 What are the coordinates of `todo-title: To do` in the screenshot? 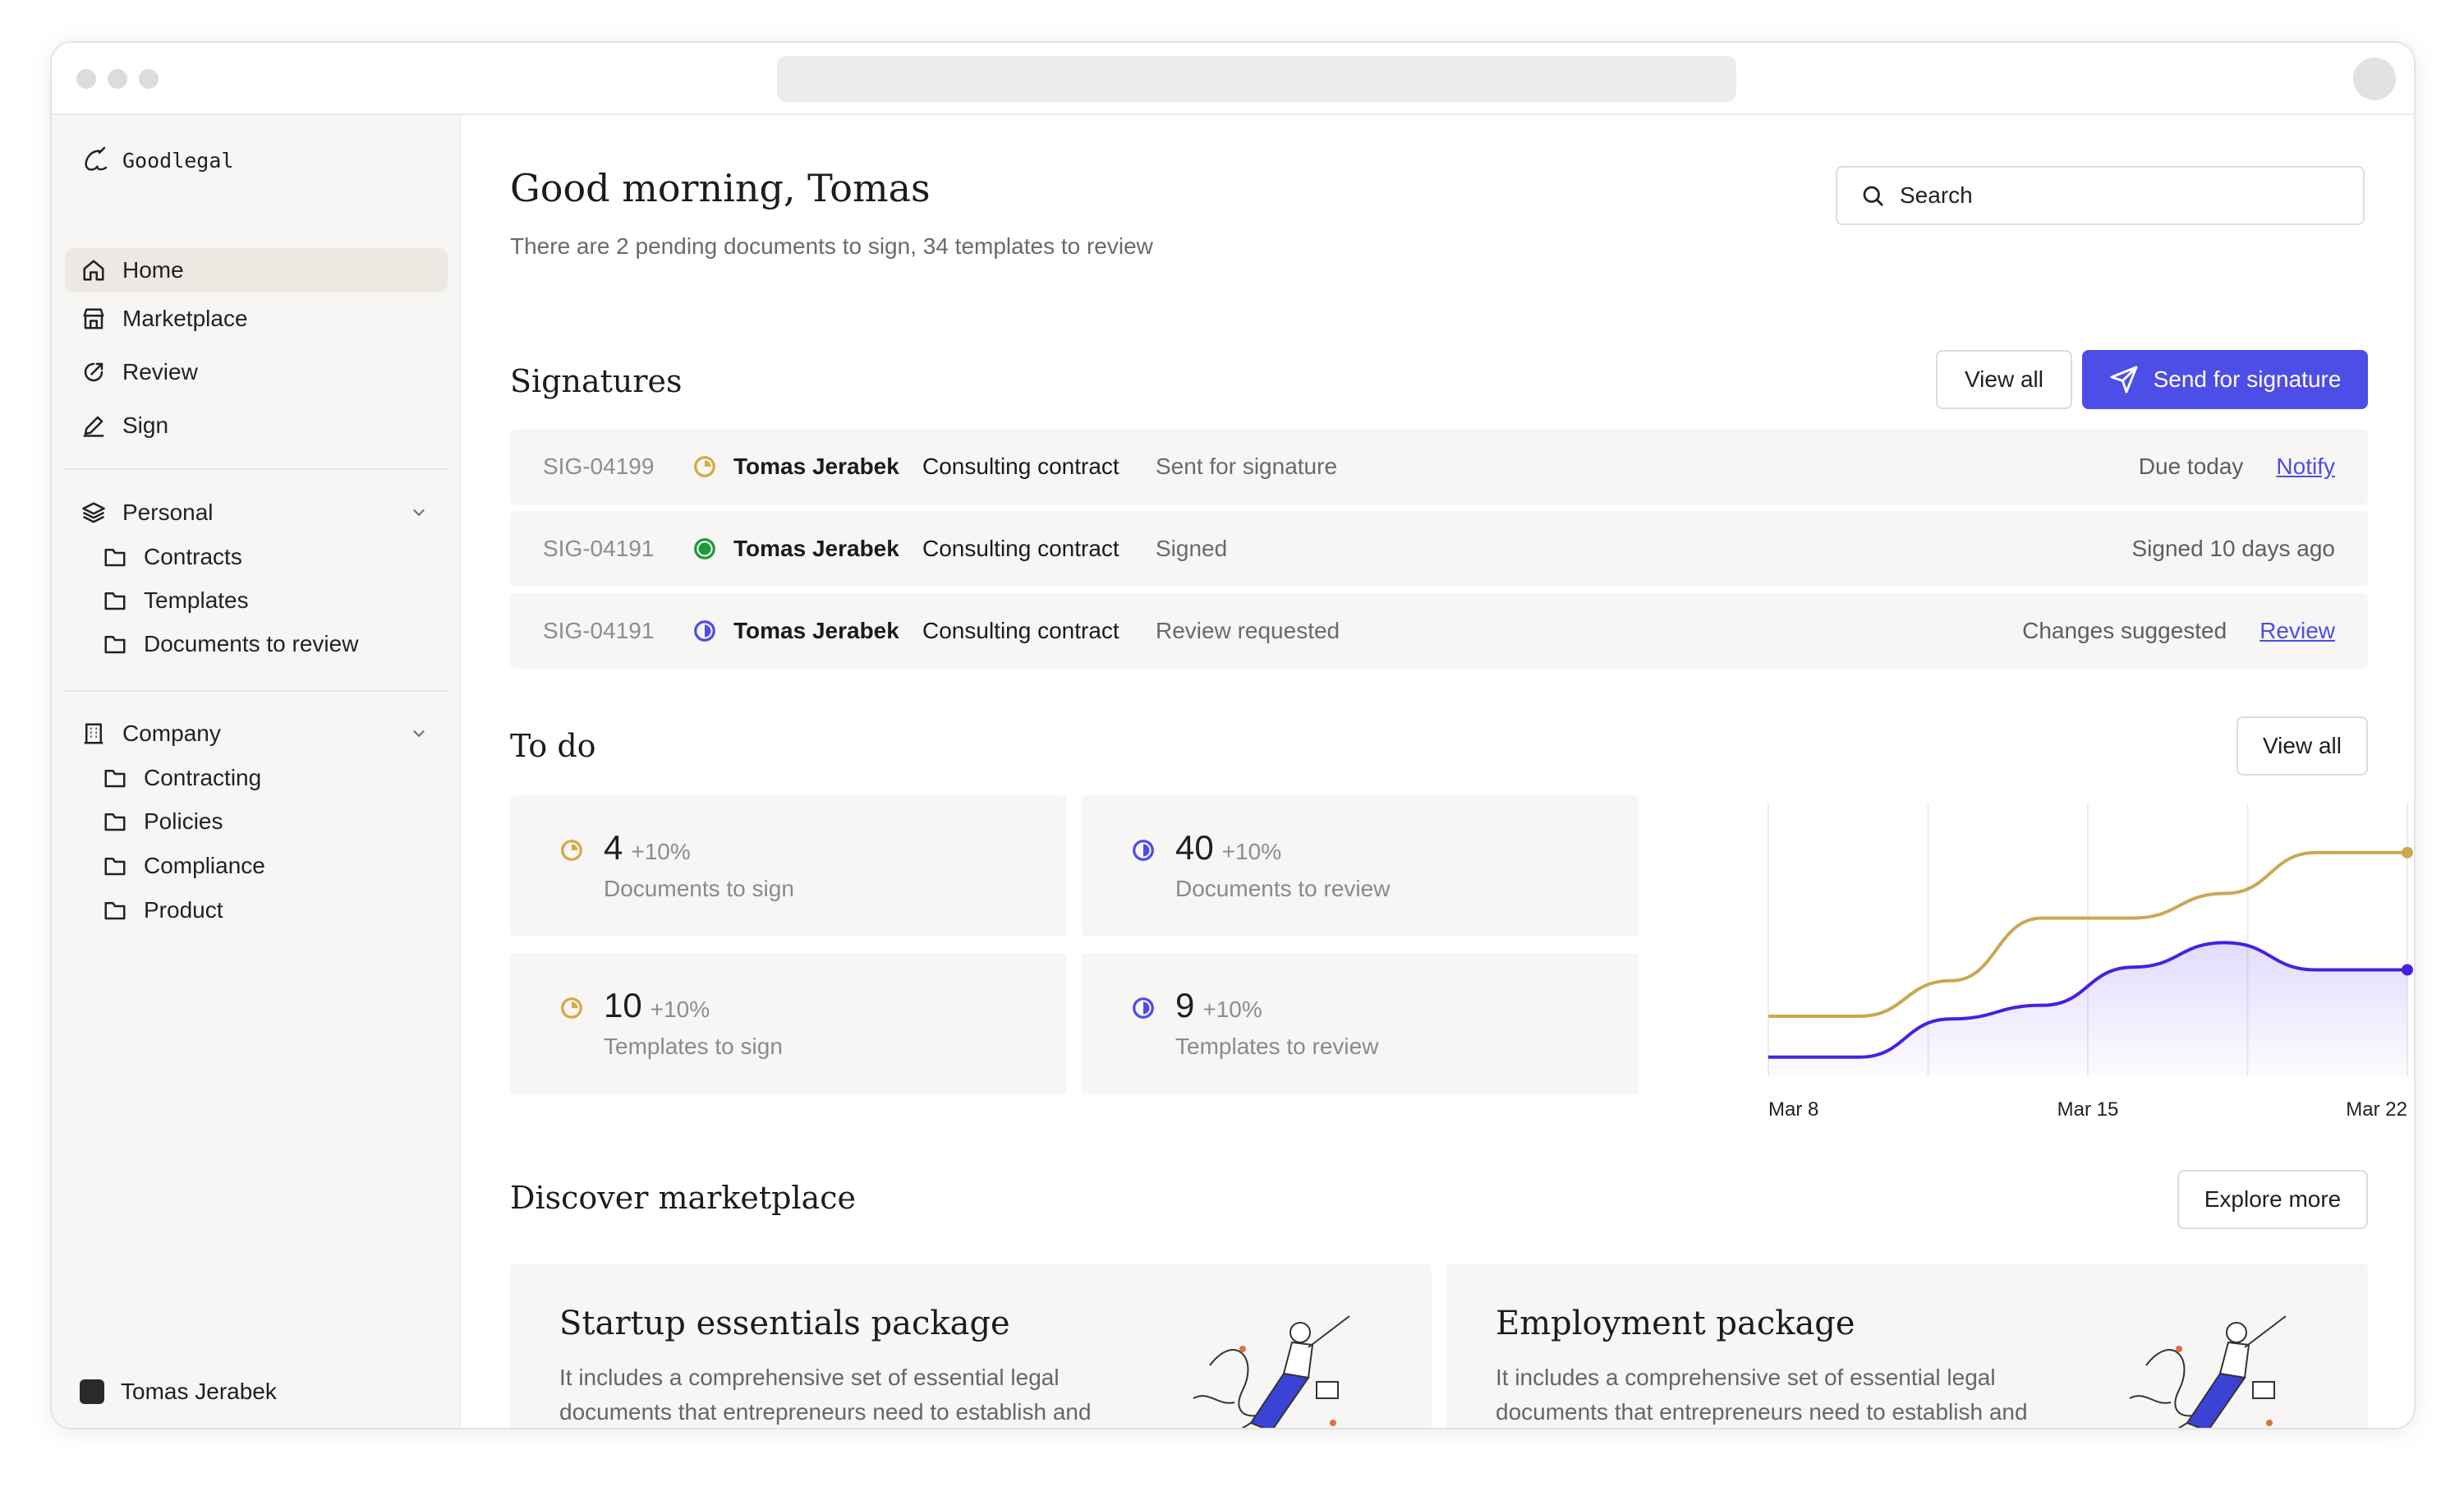 It's located at (553, 746).